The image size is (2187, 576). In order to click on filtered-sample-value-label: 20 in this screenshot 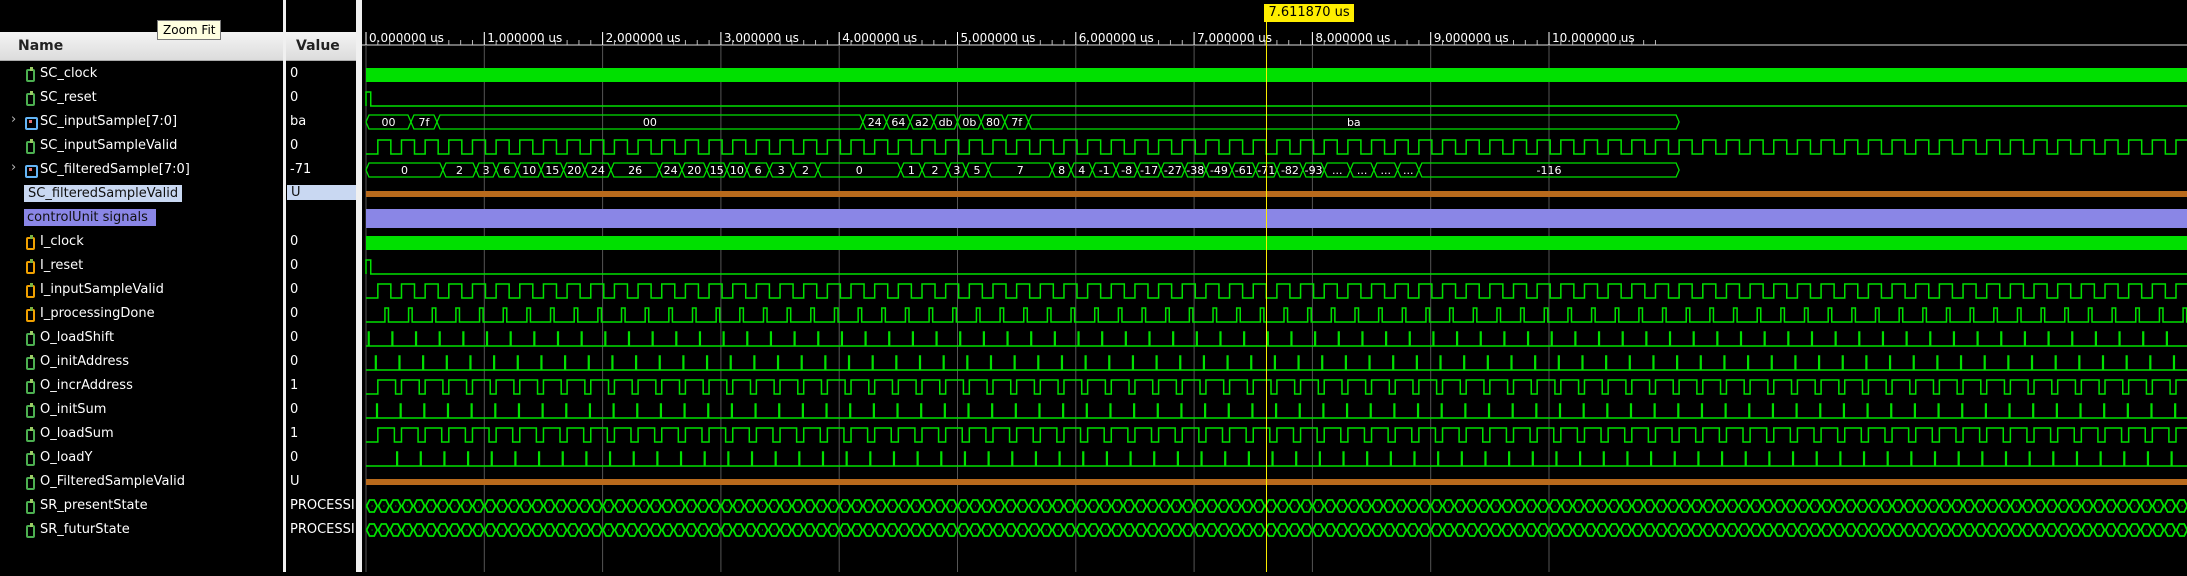, I will do `click(694, 170)`.